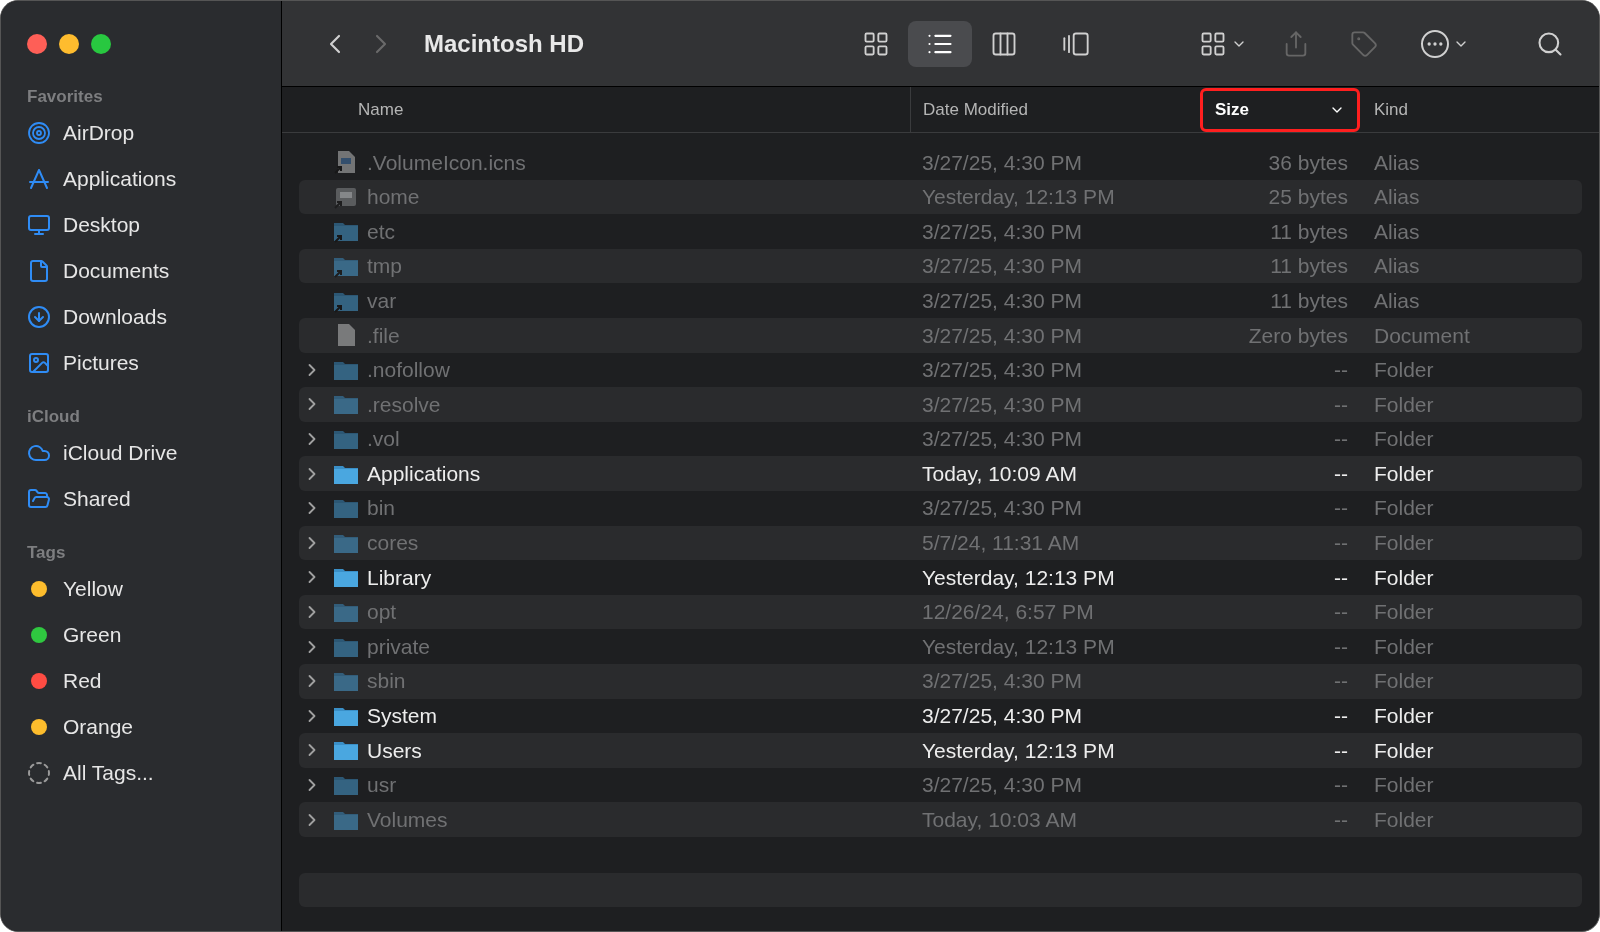 This screenshot has width=1600, height=932. What do you see at coordinates (154, 133) in the screenshot?
I see `sidebar-item: AirDrop` at bounding box center [154, 133].